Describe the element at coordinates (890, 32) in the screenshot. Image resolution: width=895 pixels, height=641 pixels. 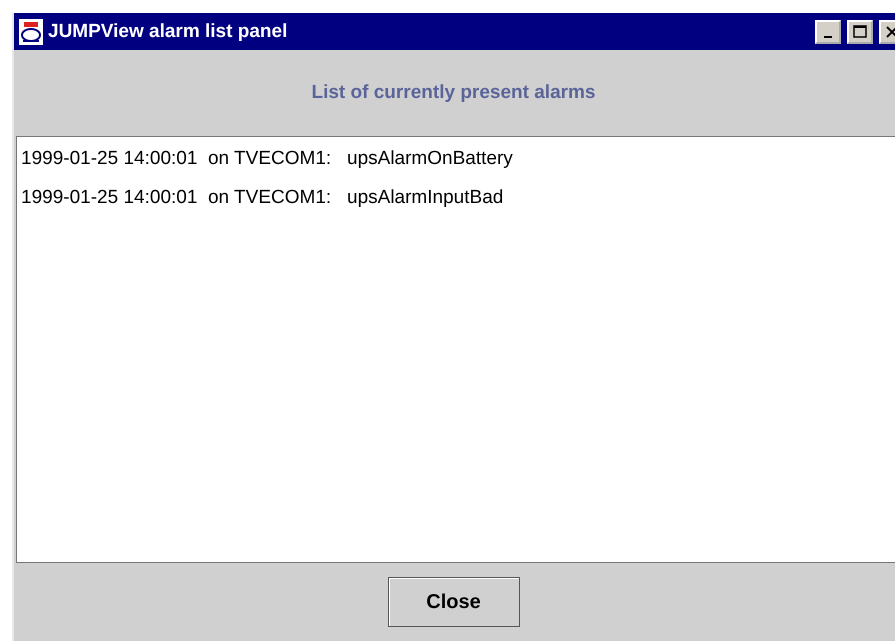
I see `close-icon` at that location.